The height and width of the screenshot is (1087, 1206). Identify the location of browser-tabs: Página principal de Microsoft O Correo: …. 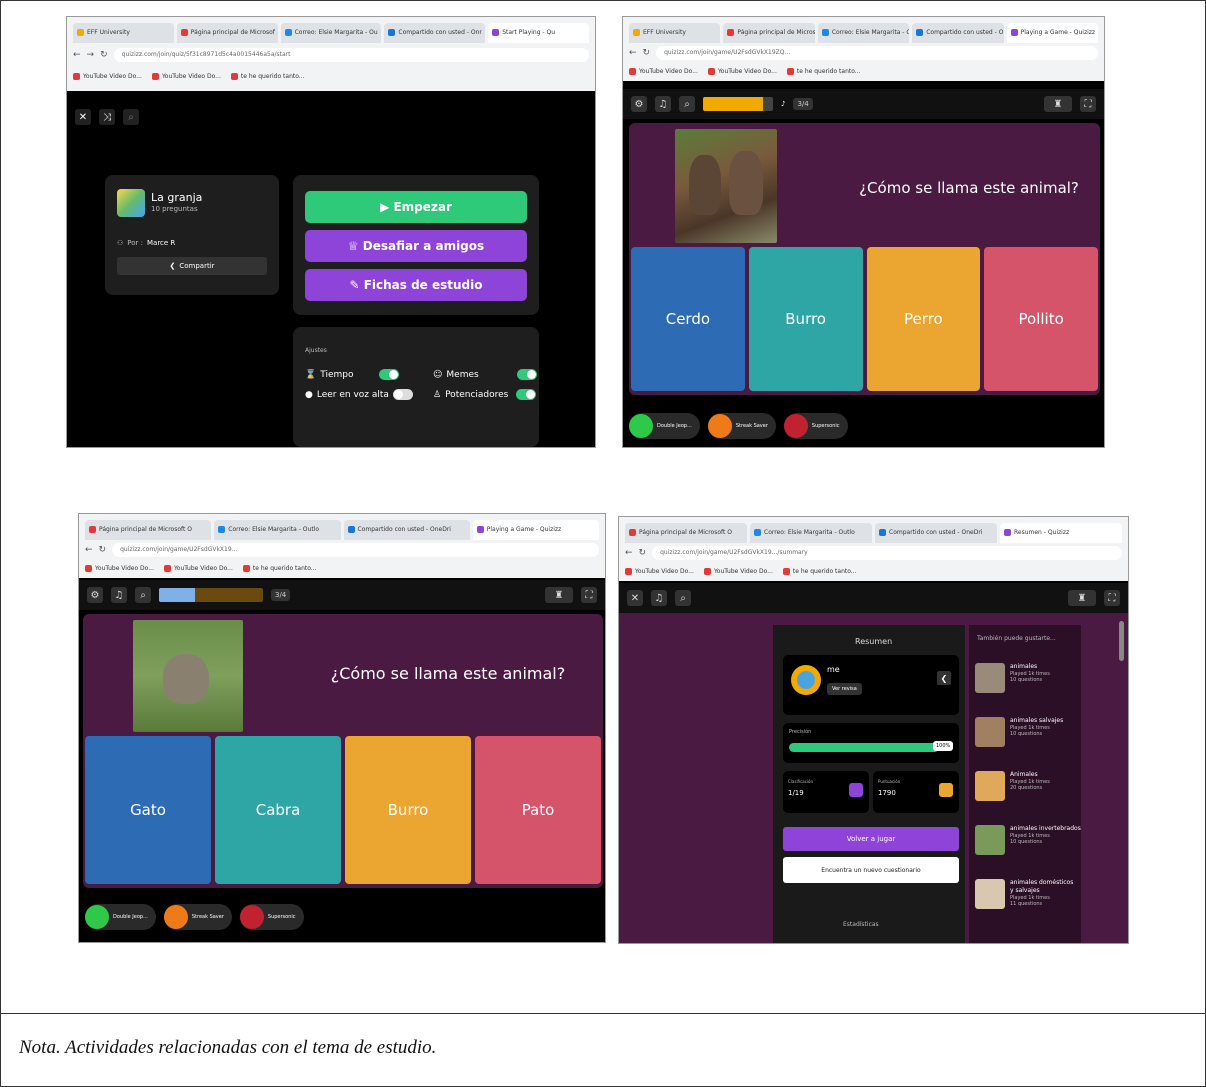
(342, 530).